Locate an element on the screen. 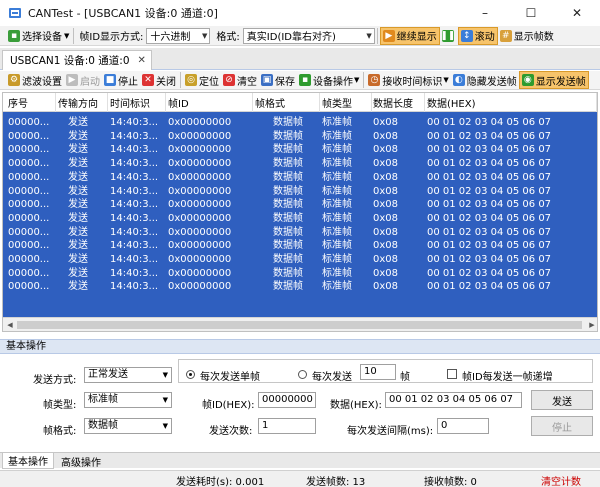 The height and width of the screenshot is (487, 600). show-send-button: ◉ 显示发送帧 is located at coordinates (553, 80).